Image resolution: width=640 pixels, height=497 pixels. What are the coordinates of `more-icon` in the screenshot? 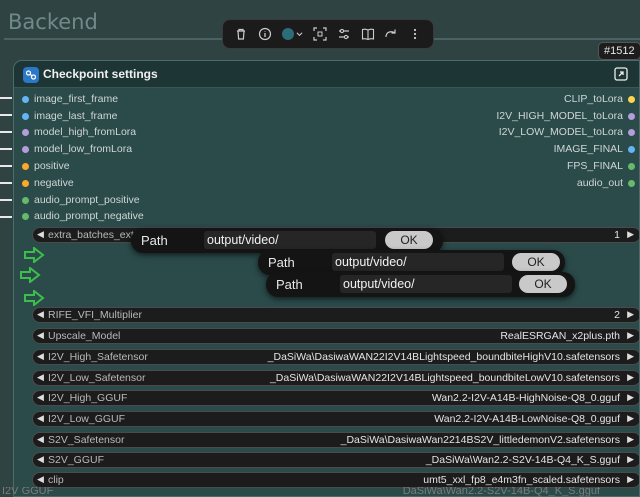 It's located at (415, 34).